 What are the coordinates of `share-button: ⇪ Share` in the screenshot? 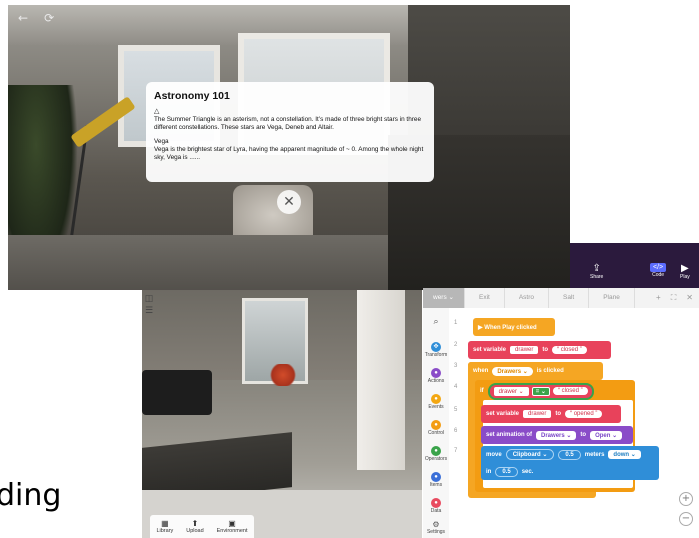 It's located at (596, 271).